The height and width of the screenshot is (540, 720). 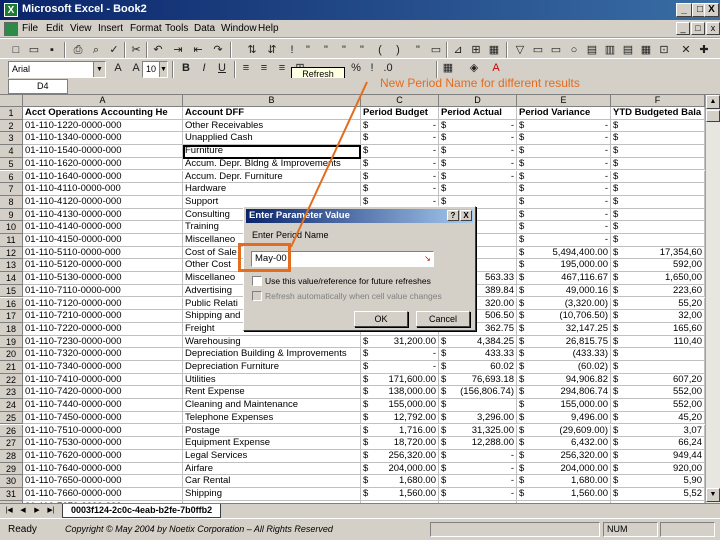 What do you see at coordinates (704, 50) in the screenshot?
I see `help-icon: ✚` at bounding box center [704, 50].